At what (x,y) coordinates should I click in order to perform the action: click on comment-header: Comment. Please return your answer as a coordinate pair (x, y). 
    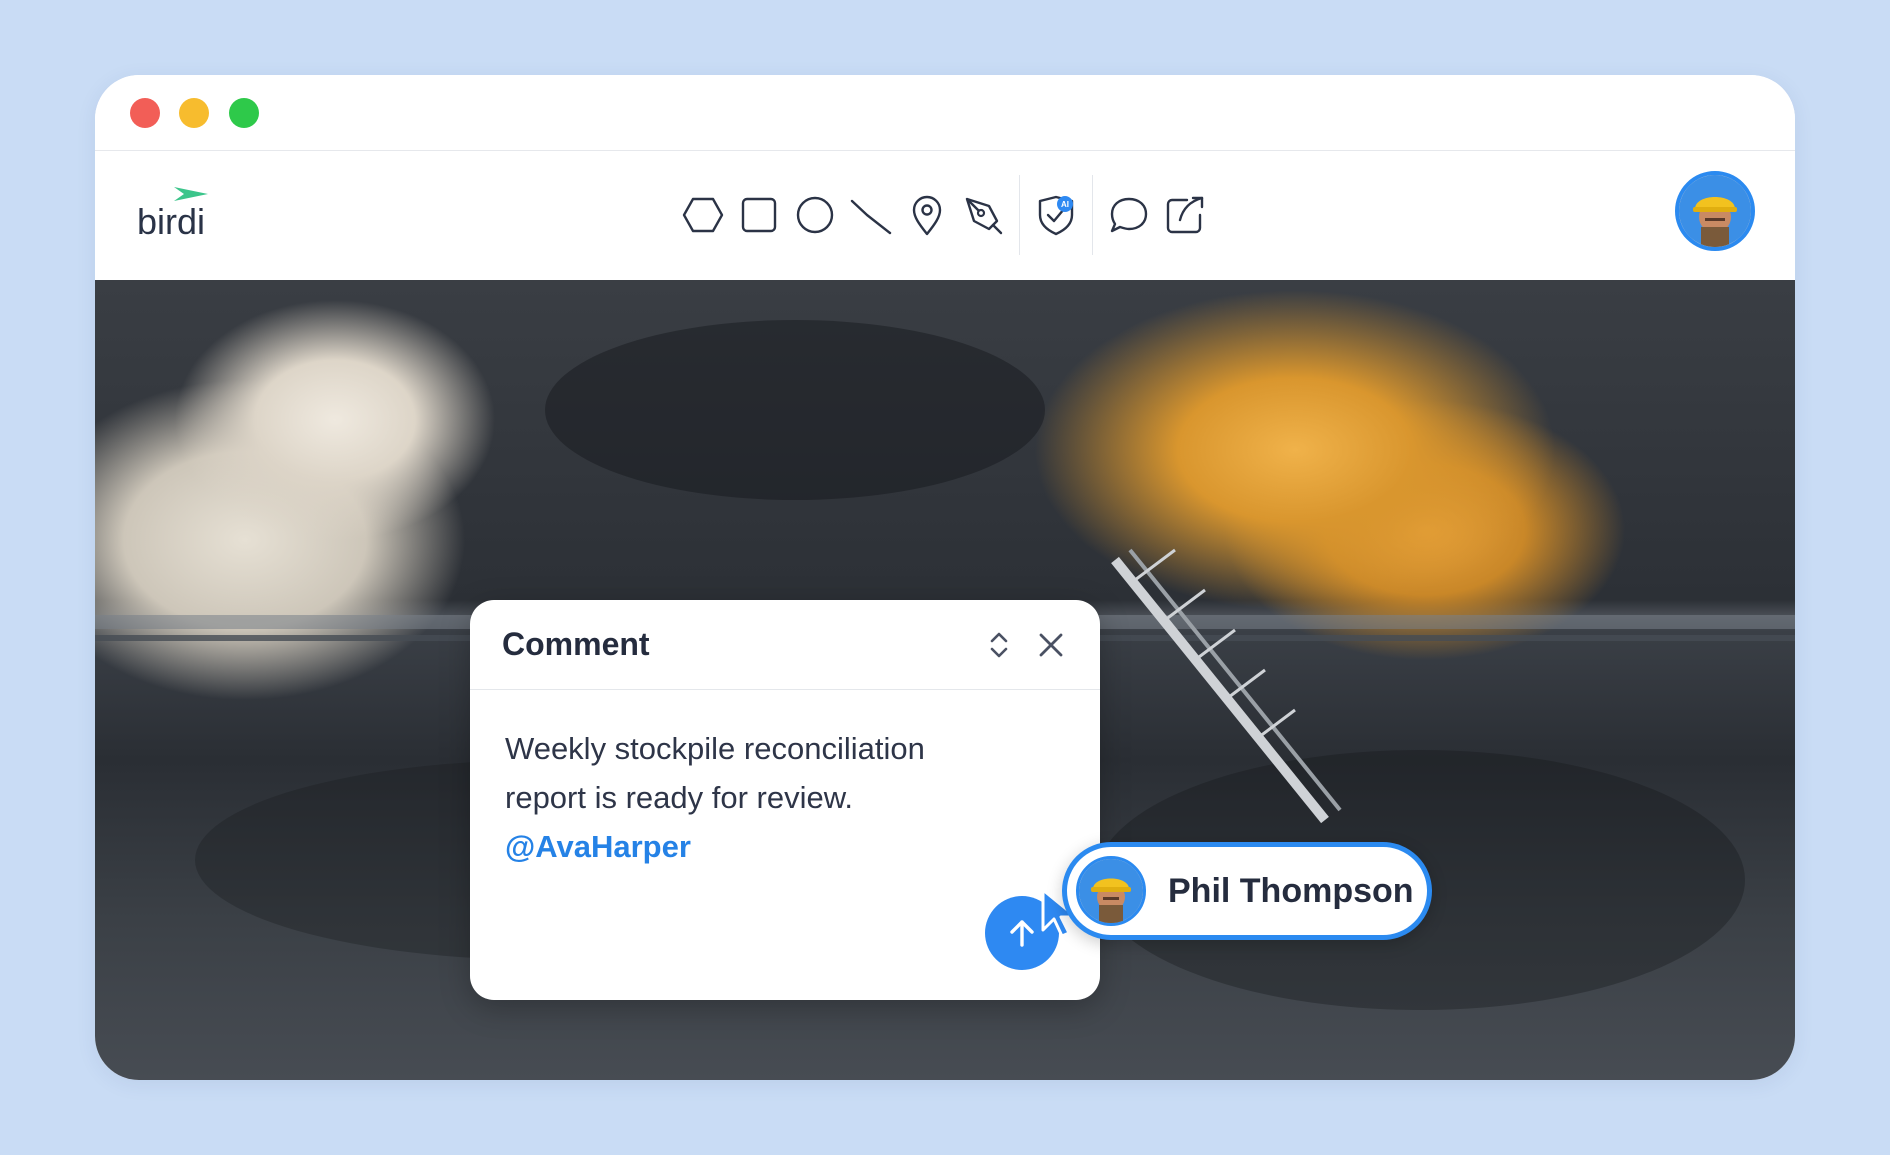
    Looking at the image, I should click on (785, 645).